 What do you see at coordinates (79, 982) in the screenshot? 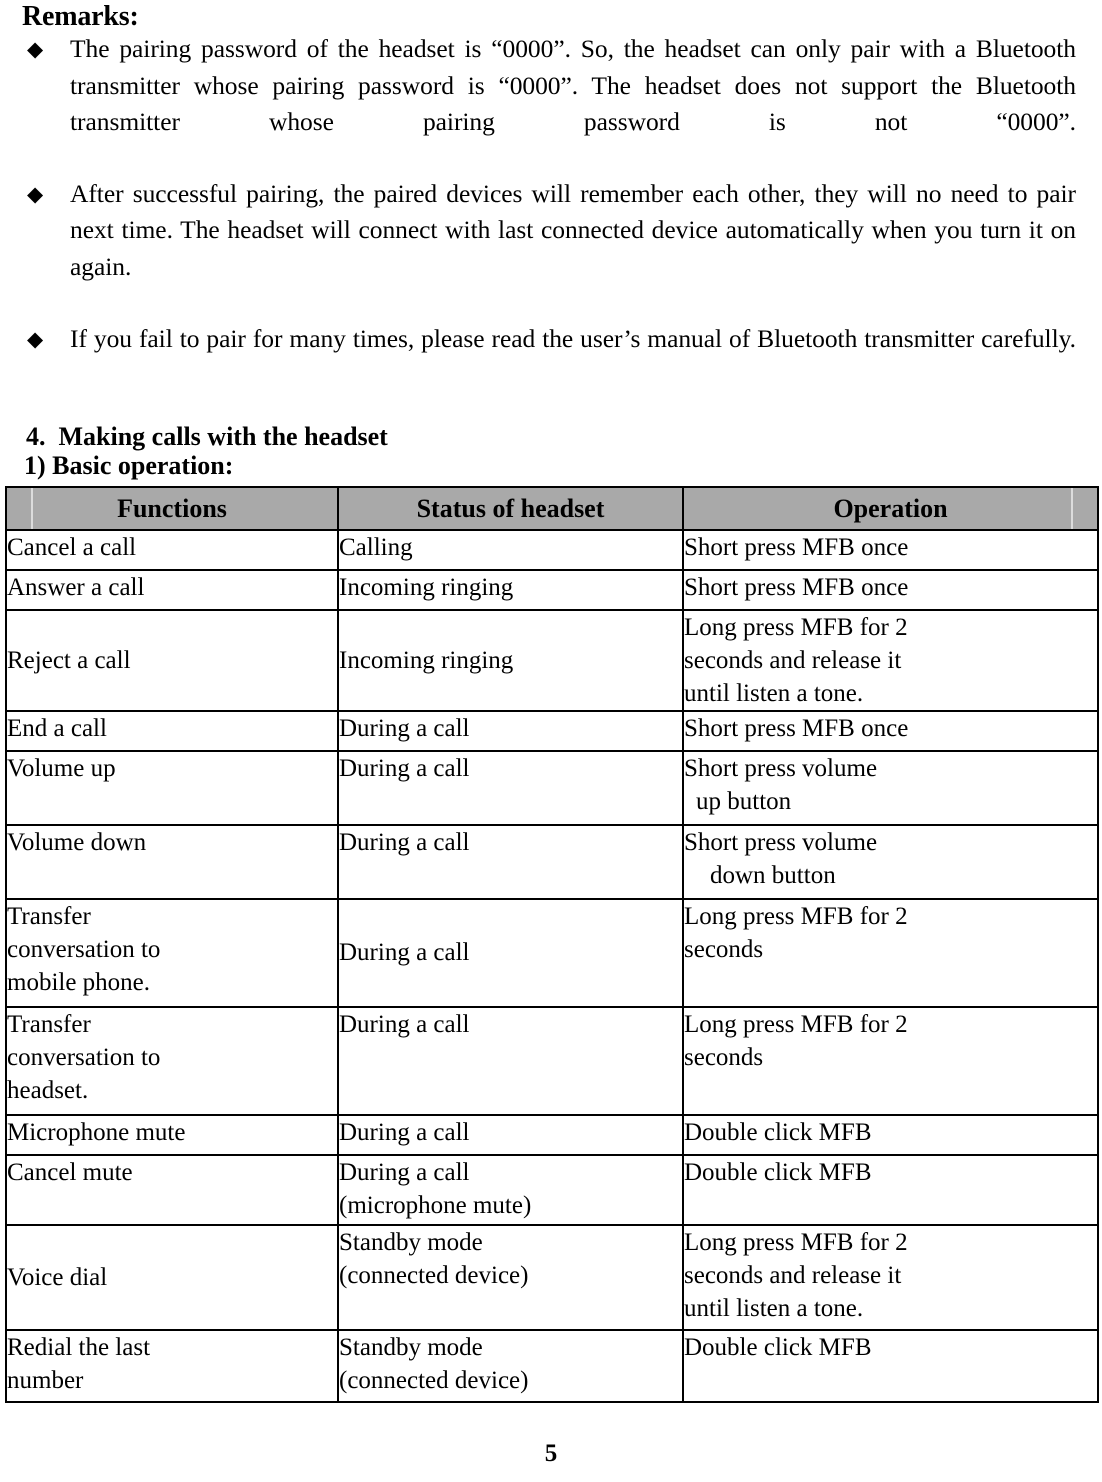
I see `cell-line: mobile phone.` at bounding box center [79, 982].